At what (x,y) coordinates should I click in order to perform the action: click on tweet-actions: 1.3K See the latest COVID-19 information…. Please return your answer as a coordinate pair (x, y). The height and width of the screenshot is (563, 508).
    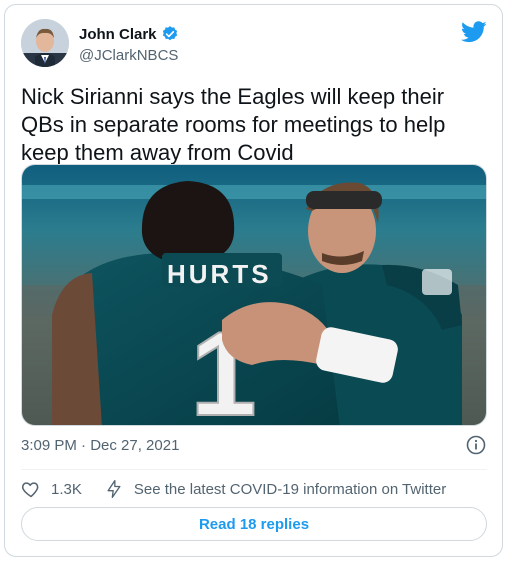
    Looking at the image, I should click on (254, 489).